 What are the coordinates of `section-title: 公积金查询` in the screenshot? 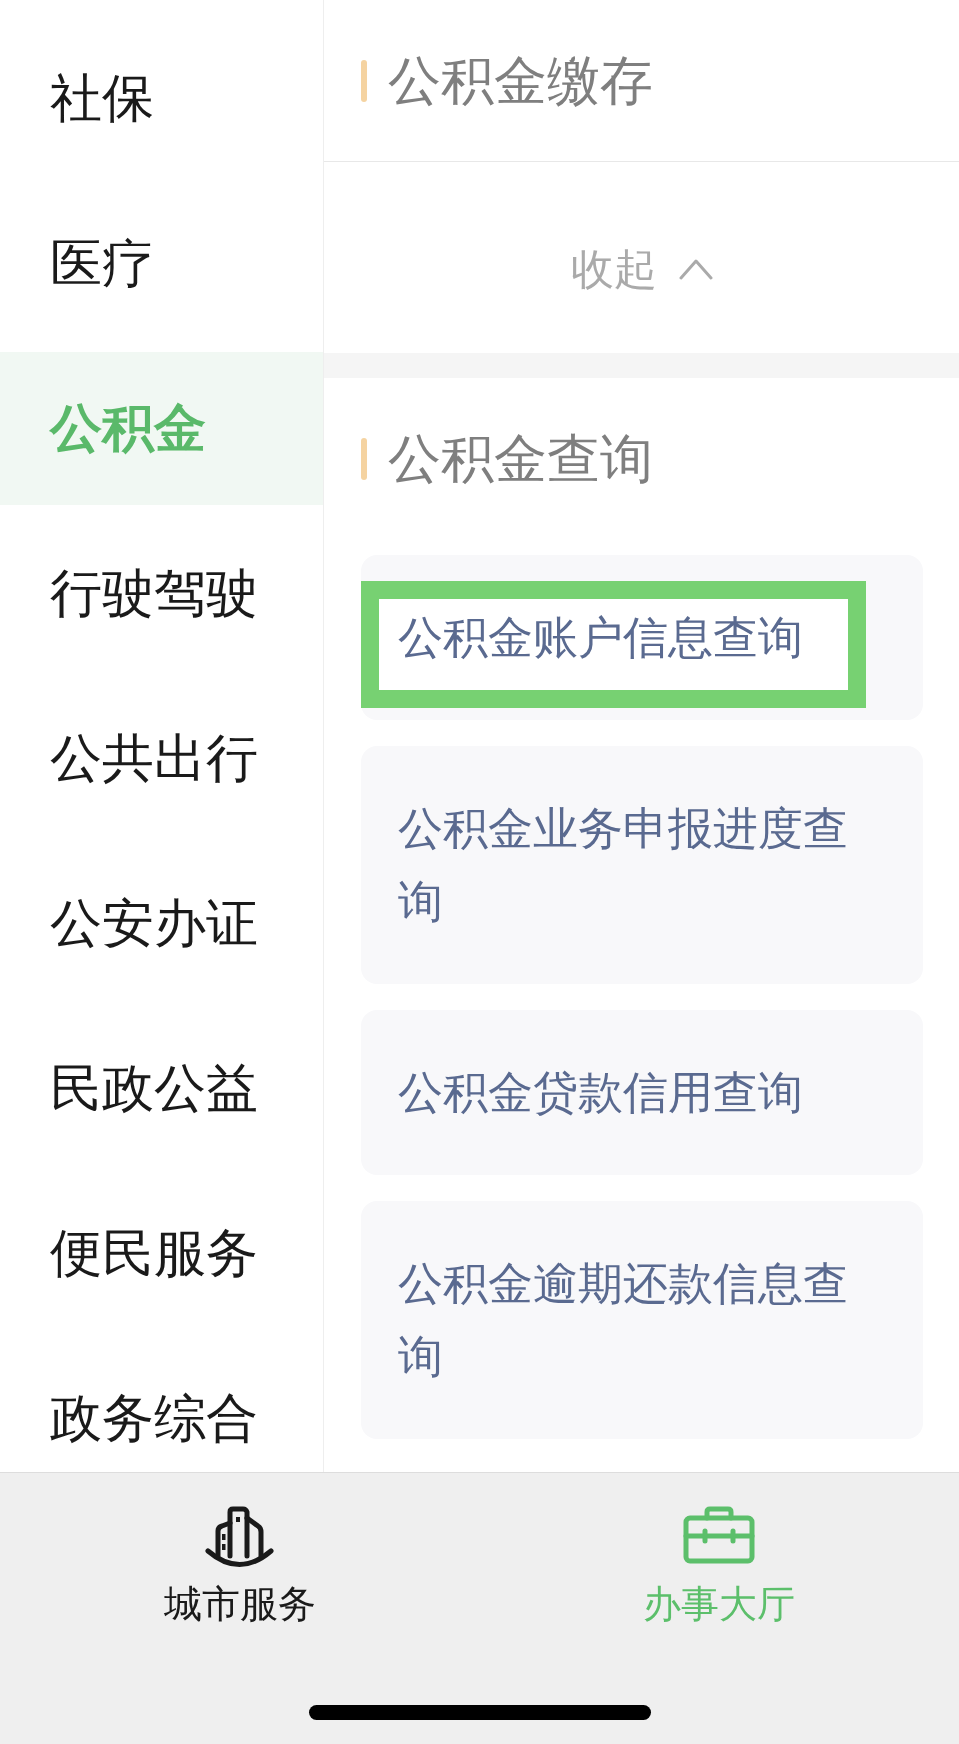 It's located at (520, 459).